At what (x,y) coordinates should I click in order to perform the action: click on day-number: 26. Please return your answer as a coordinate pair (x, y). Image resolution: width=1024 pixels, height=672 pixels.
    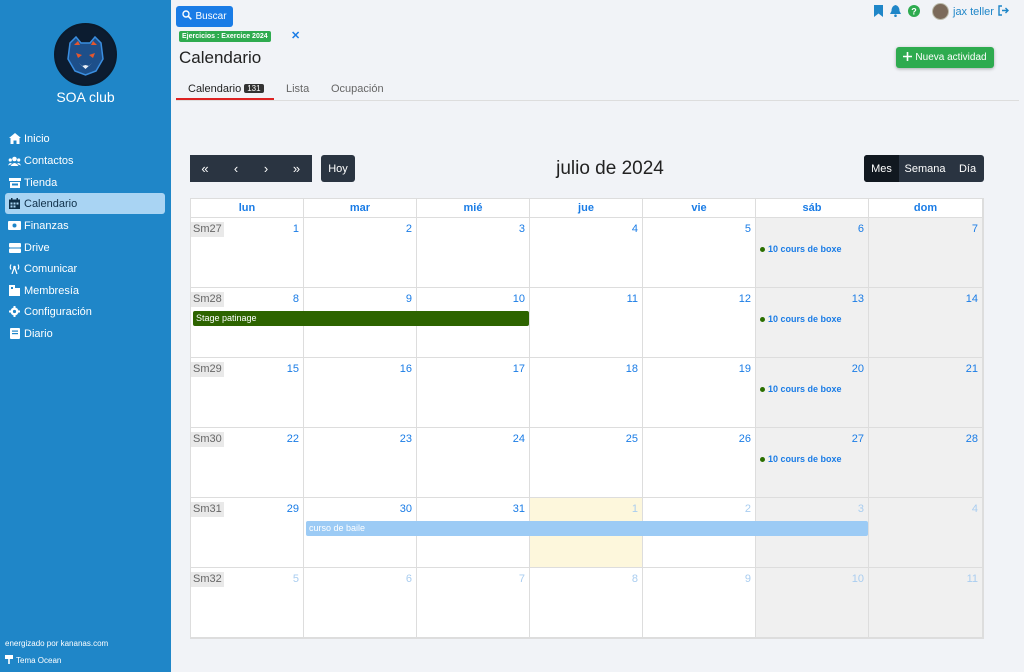
    Looking at the image, I should click on (745, 439).